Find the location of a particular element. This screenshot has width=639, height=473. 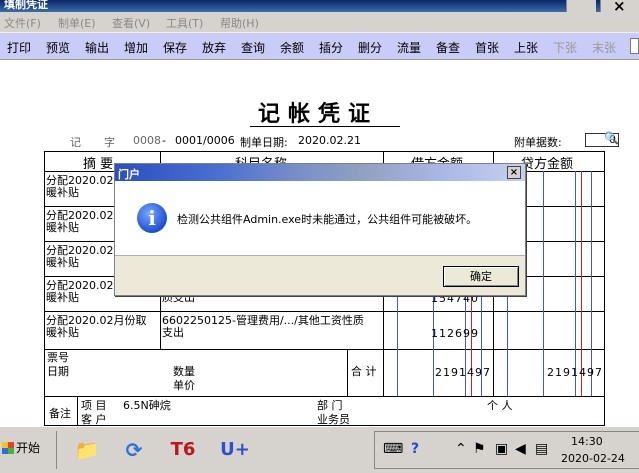

network-icon: ▣ is located at coordinates (501, 449).